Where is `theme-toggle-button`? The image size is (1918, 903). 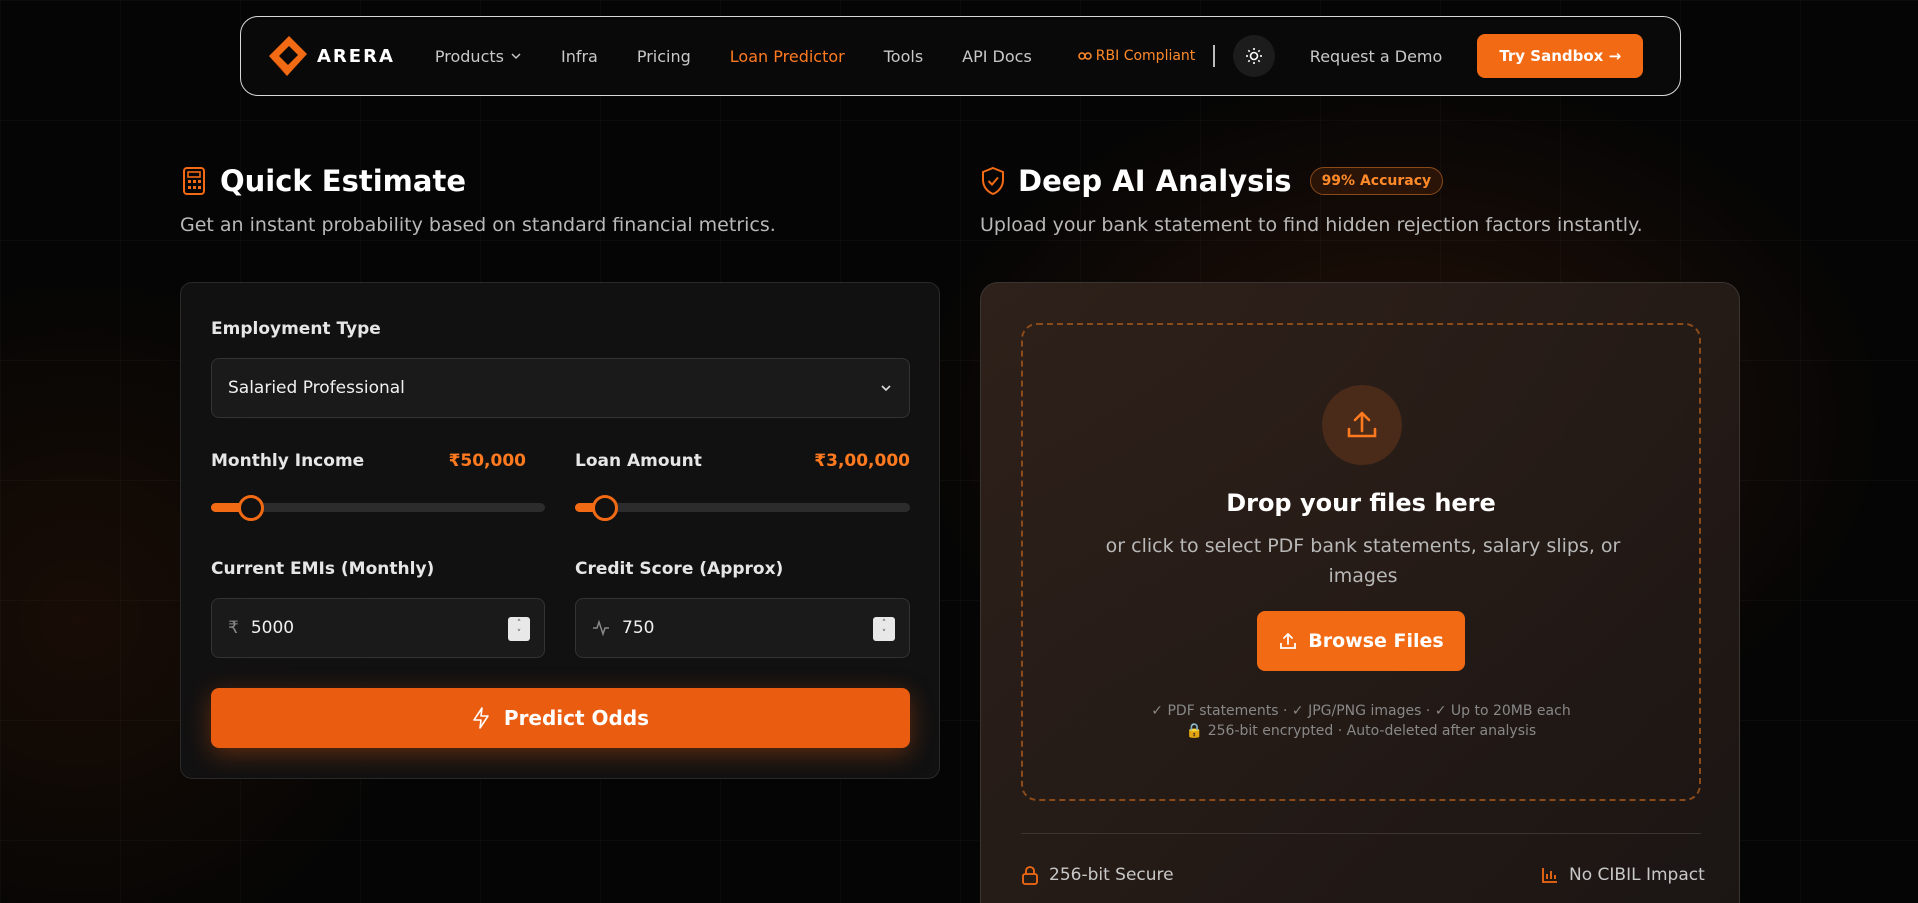 theme-toggle-button is located at coordinates (1253, 56).